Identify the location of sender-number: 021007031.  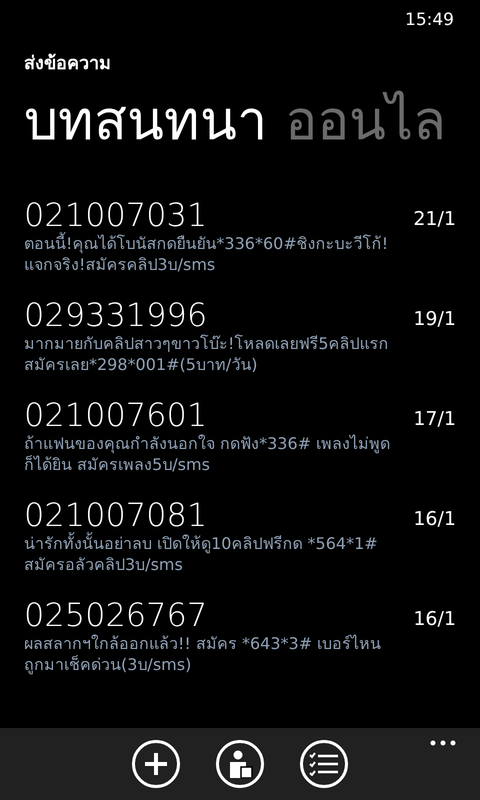
(116, 215).